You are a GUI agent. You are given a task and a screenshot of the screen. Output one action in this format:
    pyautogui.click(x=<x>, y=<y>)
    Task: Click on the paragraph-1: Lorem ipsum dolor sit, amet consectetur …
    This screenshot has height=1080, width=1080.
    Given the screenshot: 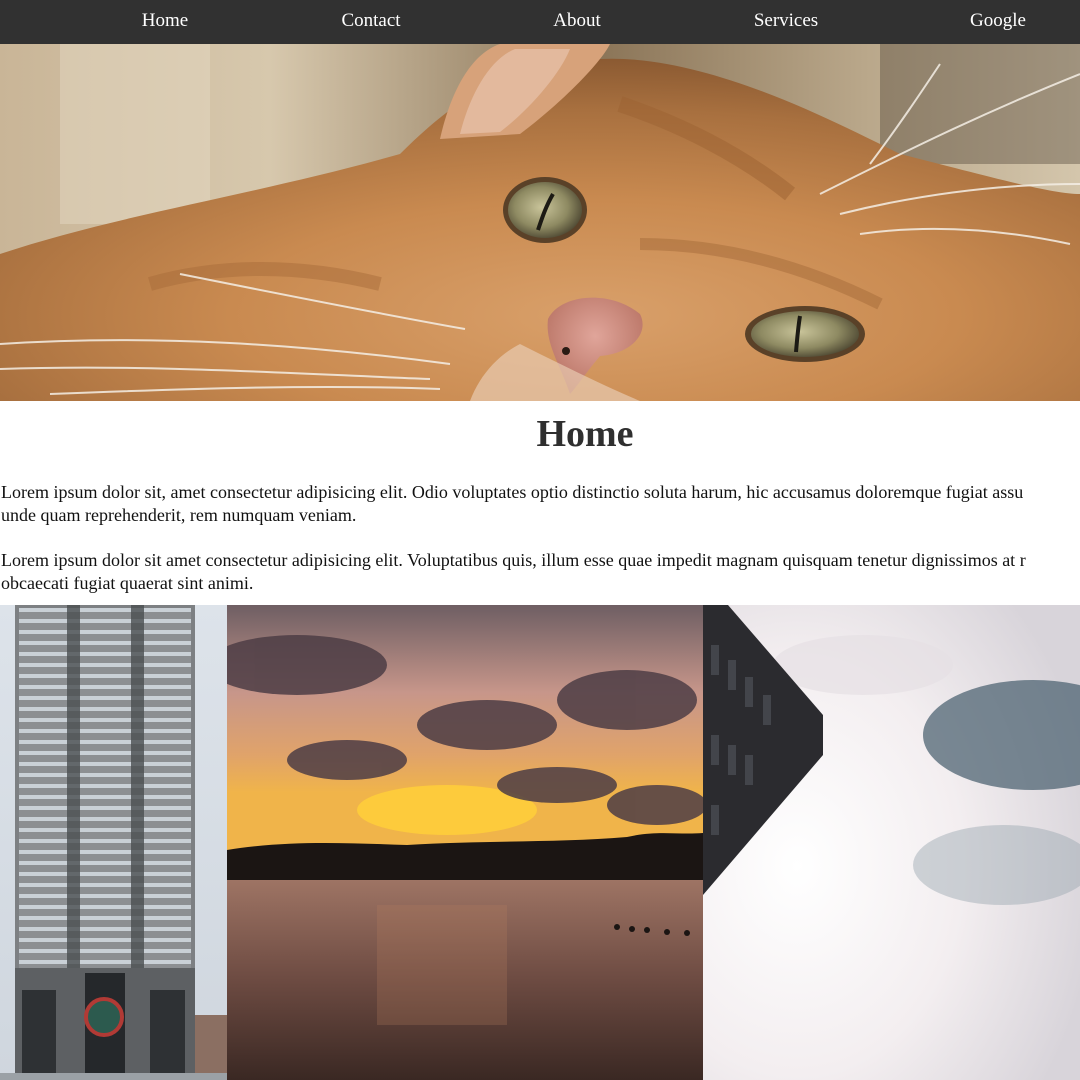 What is the action you would take?
    pyautogui.click(x=540, y=503)
    